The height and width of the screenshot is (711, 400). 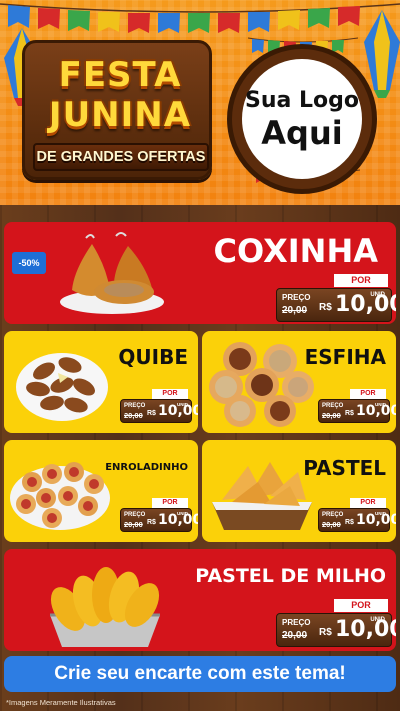 I want to click on coxinha-icon, so click(x=112, y=273).